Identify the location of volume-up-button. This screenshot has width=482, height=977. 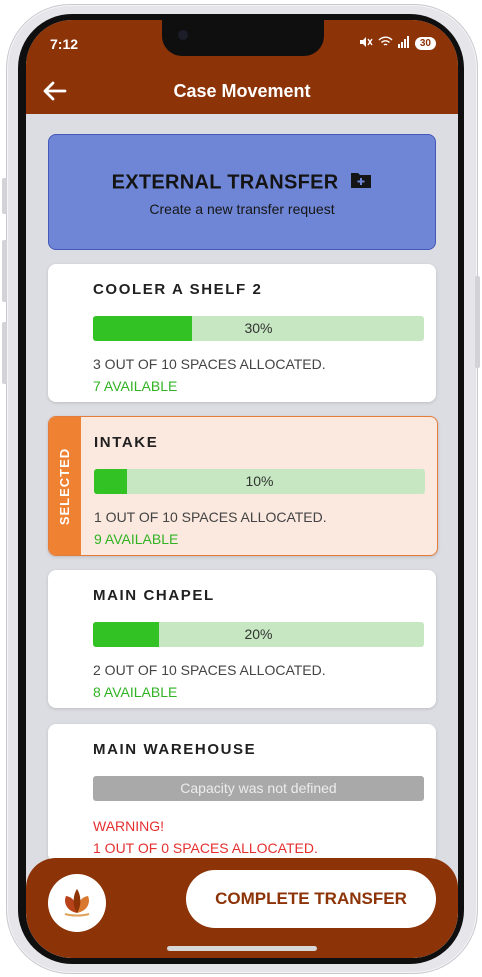
(4, 271).